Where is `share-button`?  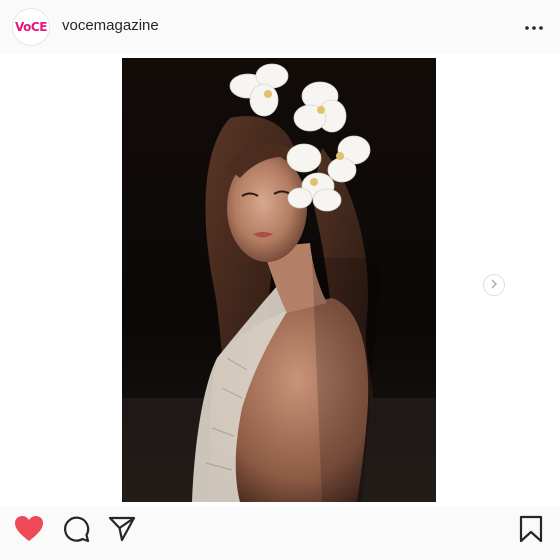
share-button is located at coordinates (122, 531).